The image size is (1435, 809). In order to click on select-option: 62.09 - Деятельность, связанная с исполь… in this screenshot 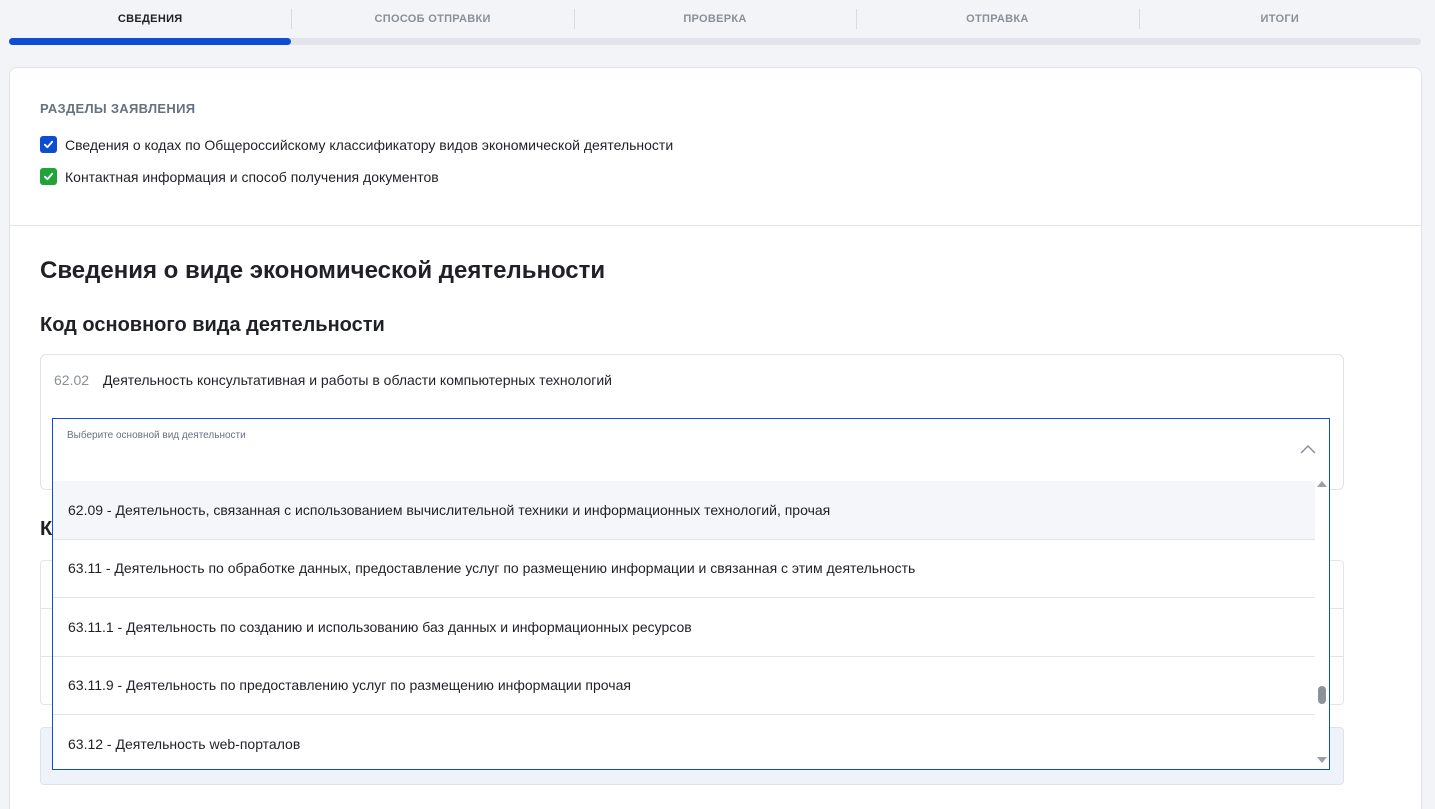, I will do `click(684, 510)`.